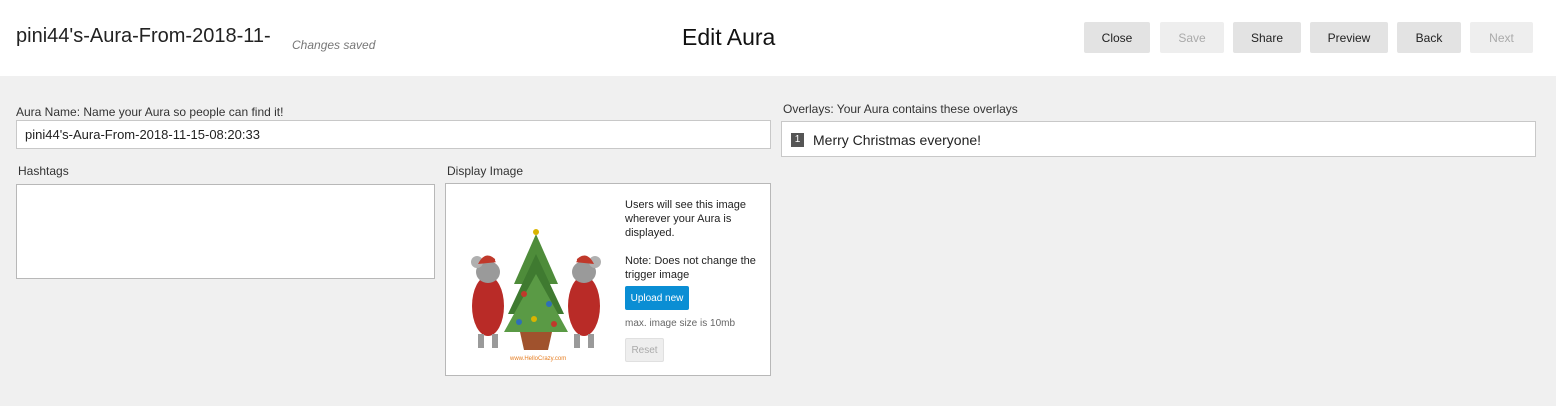 This screenshot has width=1556, height=406. I want to click on overlay-list: 1 Merry Christmas everyone!, so click(1158, 139).